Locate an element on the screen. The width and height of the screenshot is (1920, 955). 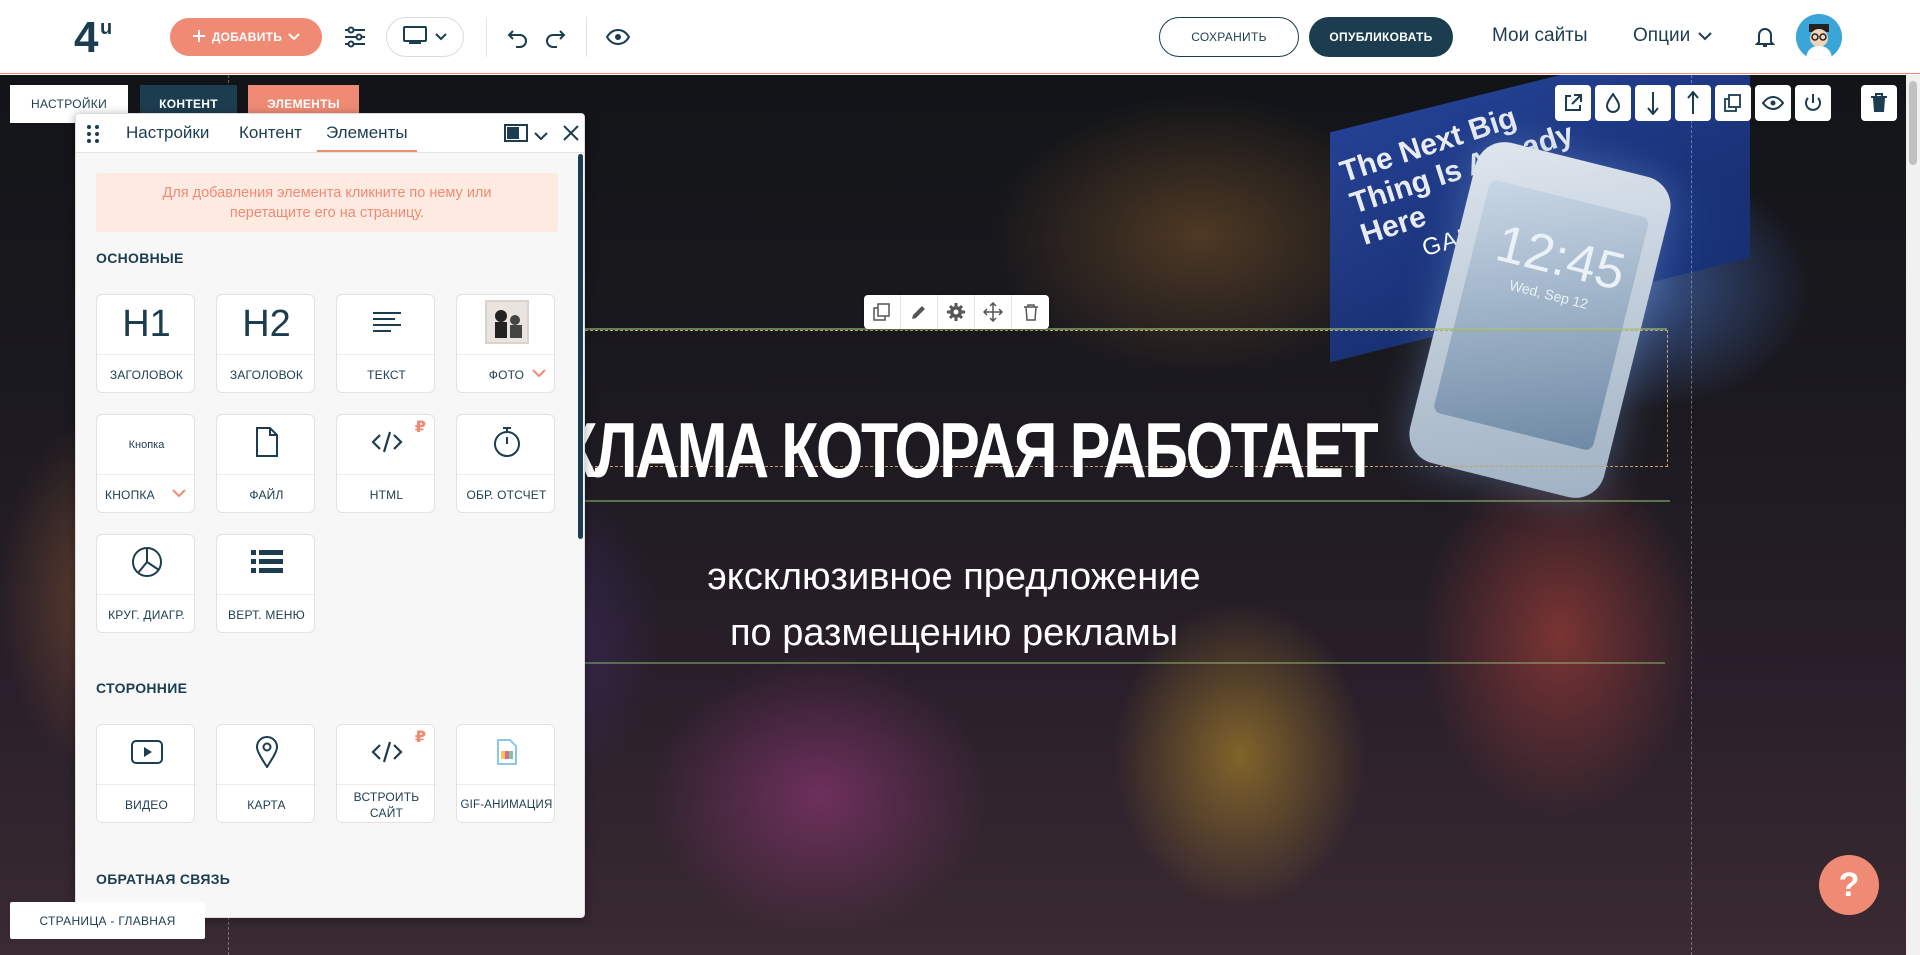
element-tile-countdown: ОБР. ОТСЧЕТ is located at coordinates (506, 463).